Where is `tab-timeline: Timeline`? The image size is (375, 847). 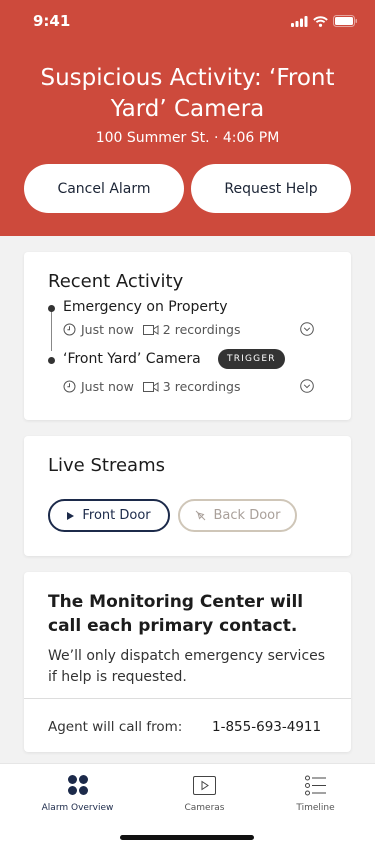
tab-timeline: Timeline is located at coordinates (314, 794).